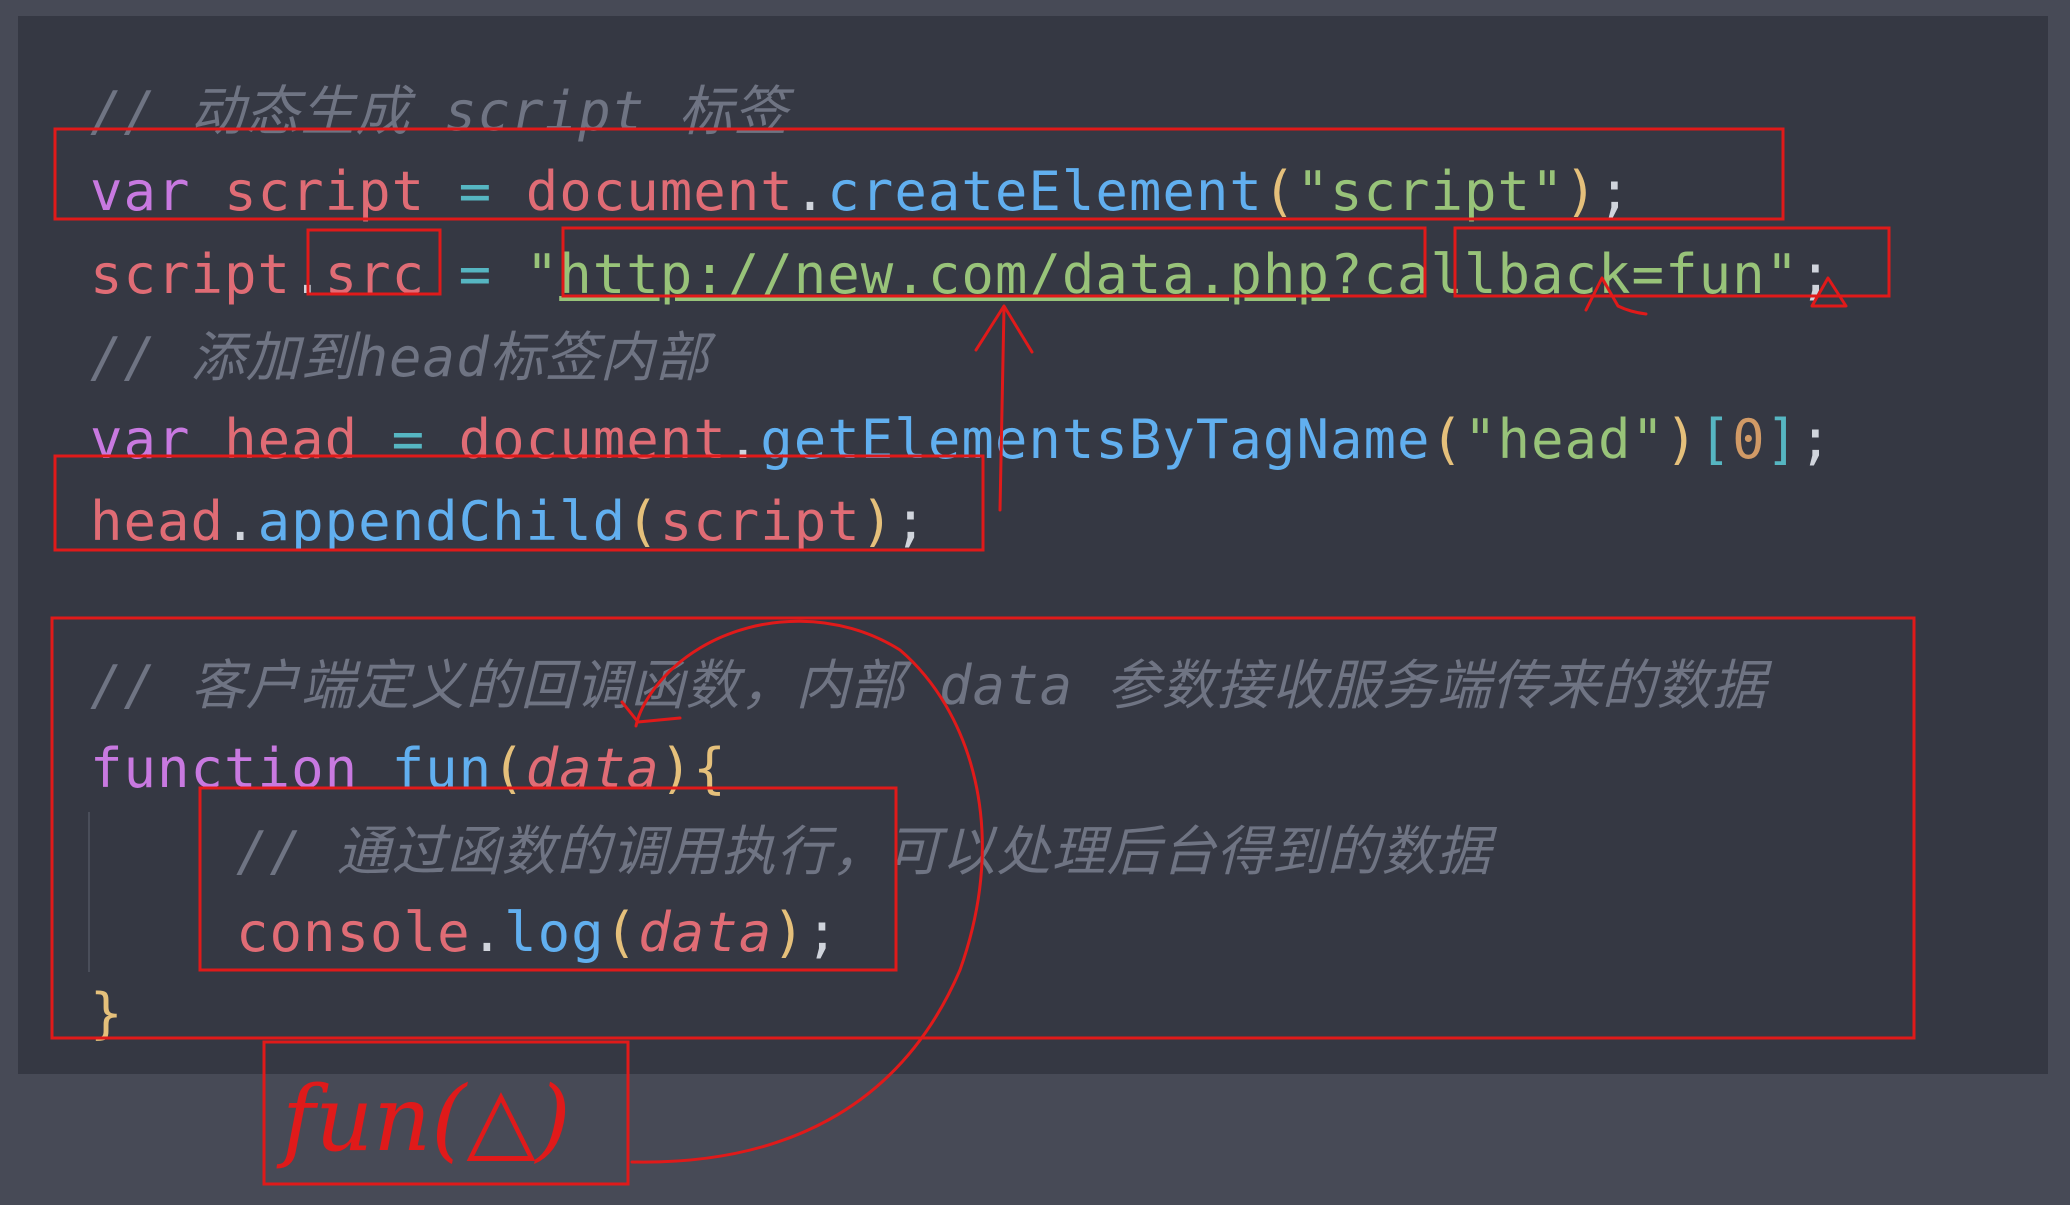  What do you see at coordinates (592, 768) in the screenshot?
I see `param-data: data` at bounding box center [592, 768].